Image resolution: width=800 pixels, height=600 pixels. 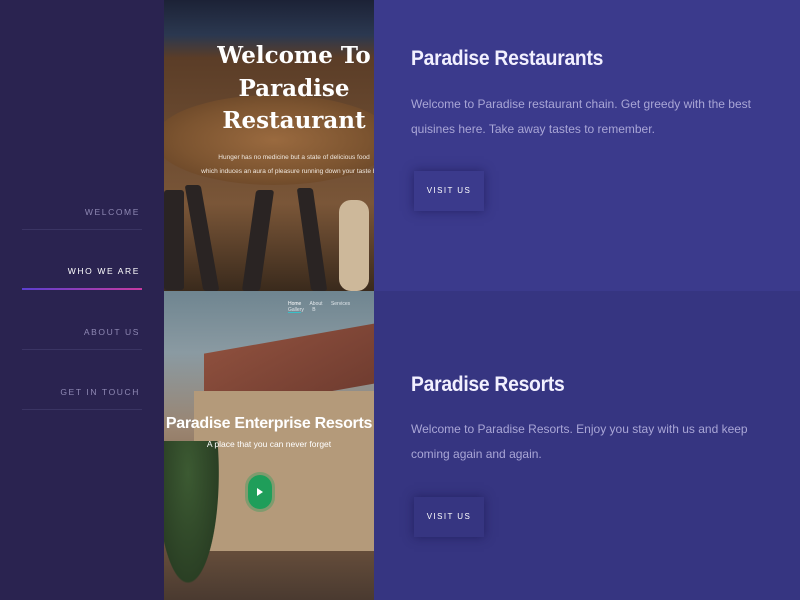 I want to click on preview-heading: Paradise Restaurant, so click(x=294, y=104).